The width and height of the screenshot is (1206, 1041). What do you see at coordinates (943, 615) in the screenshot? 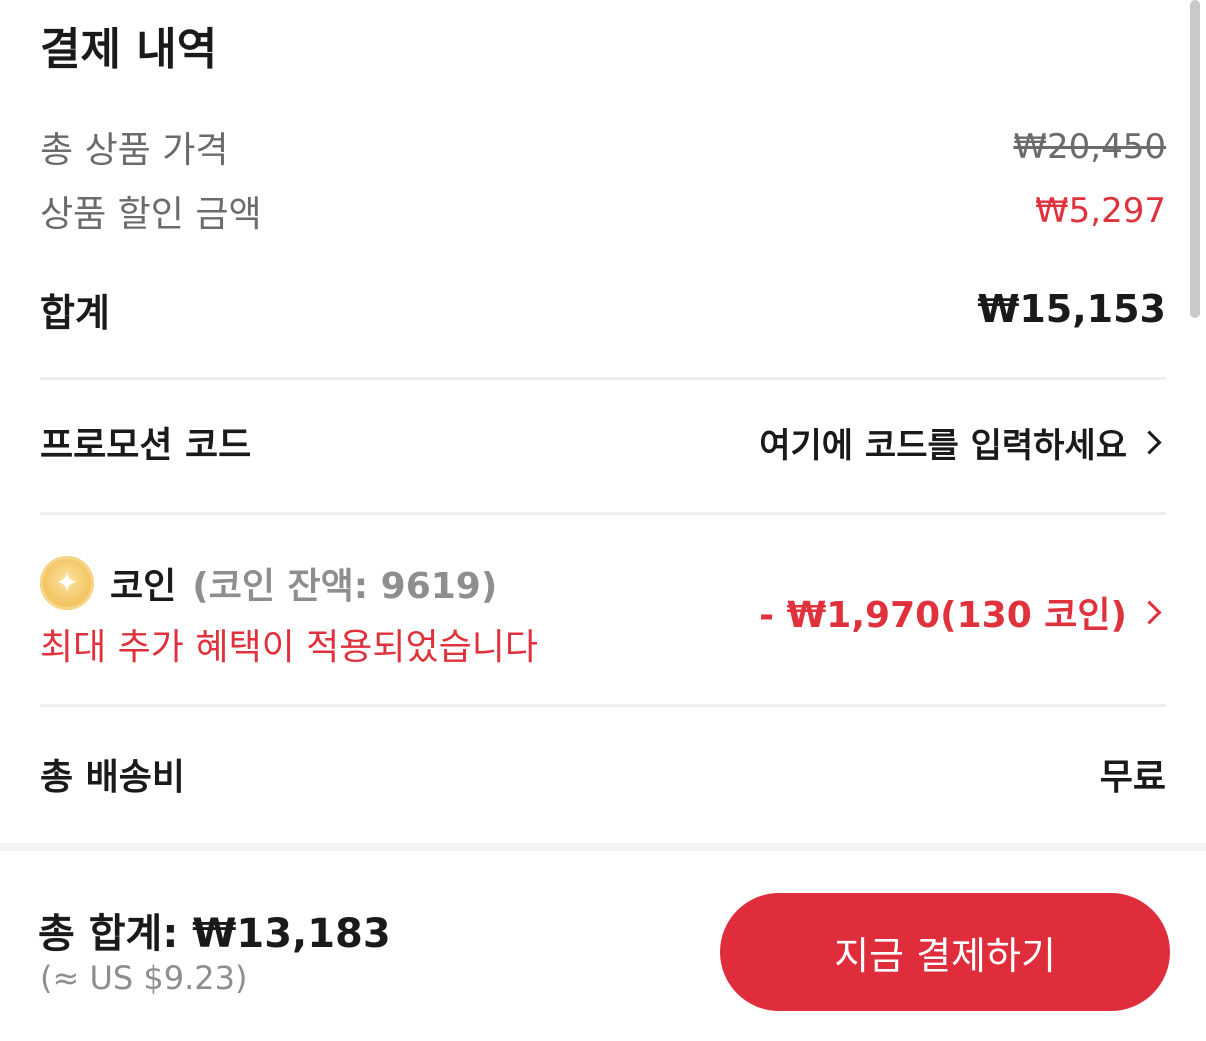
I see `coins-discount-value: - ₩1,970(130 코인)` at bounding box center [943, 615].